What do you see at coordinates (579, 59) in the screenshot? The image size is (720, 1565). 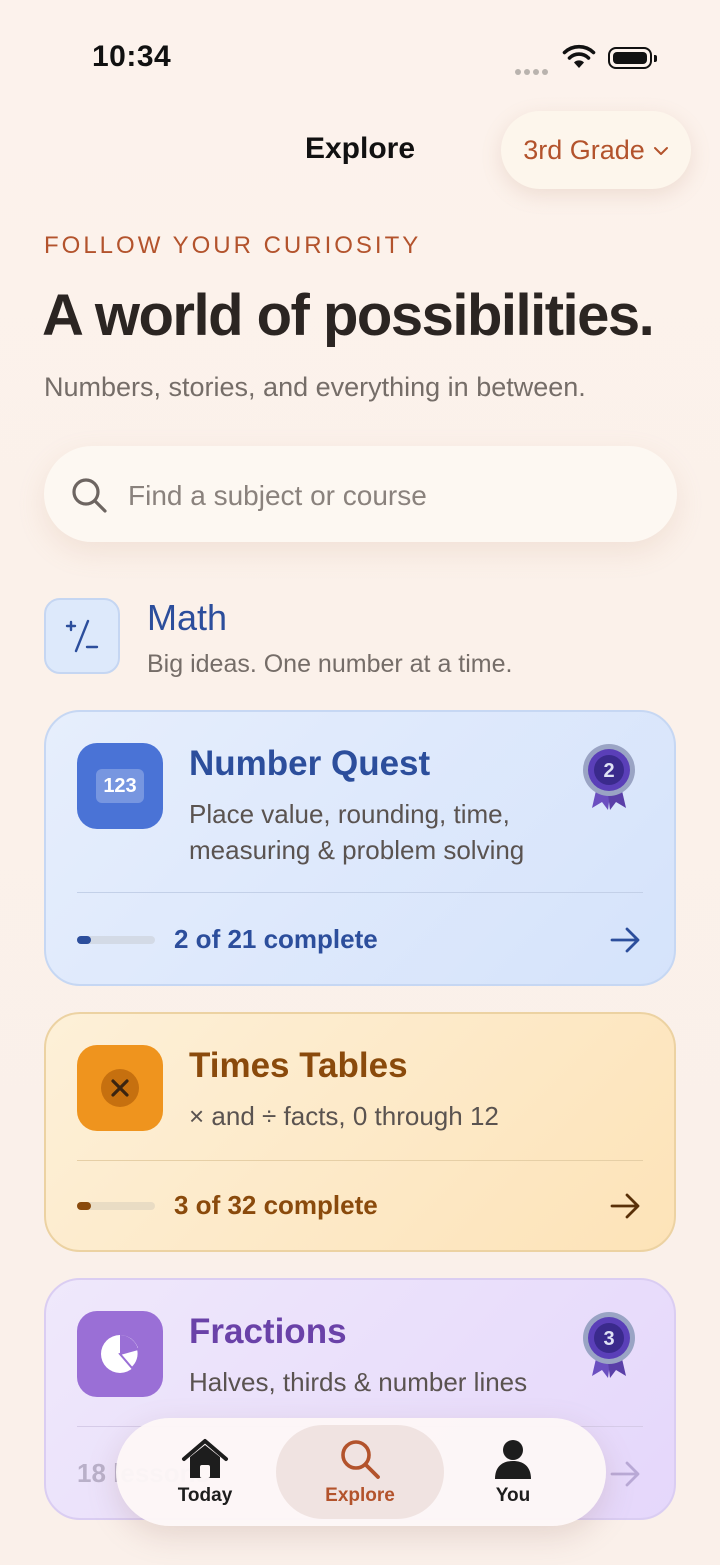 I see `wifi-icon` at bounding box center [579, 59].